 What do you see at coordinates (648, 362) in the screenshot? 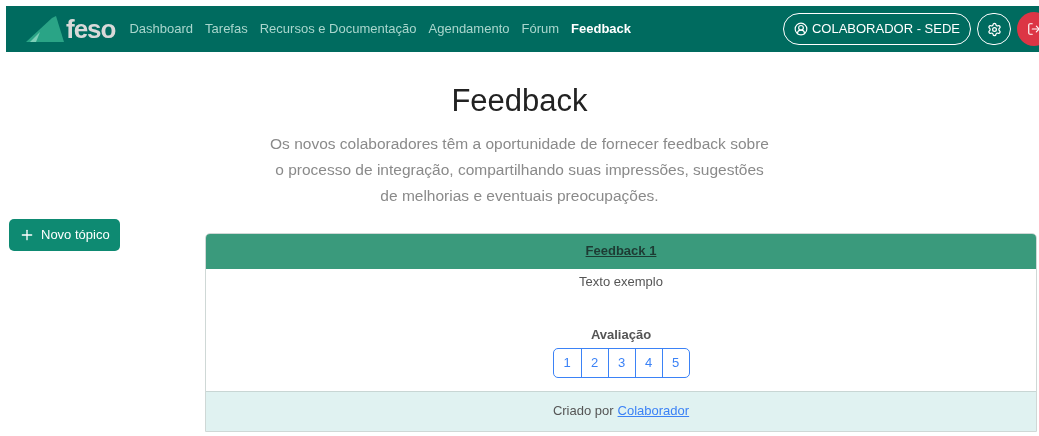
I see `rating-option: 4` at bounding box center [648, 362].